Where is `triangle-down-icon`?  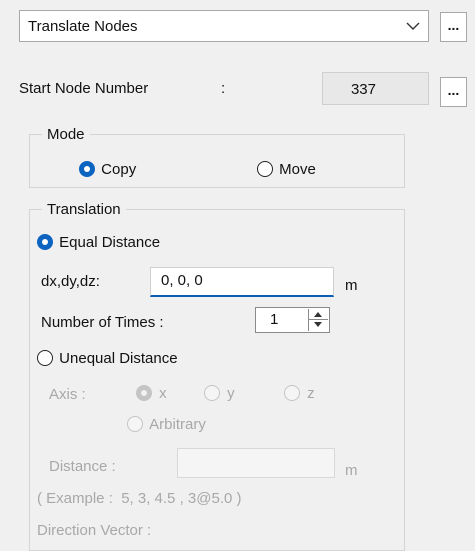 triangle-down-icon is located at coordinates (318, 324).